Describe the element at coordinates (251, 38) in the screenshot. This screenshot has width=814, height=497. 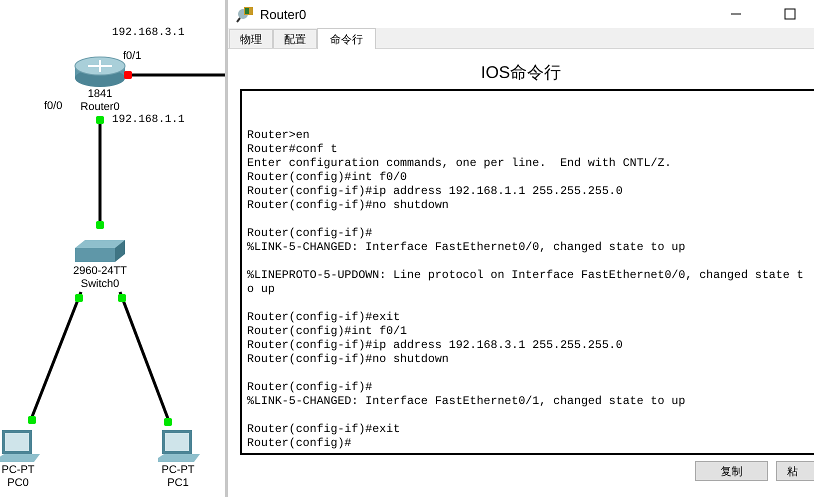
I see `tab: 物理` at that location.